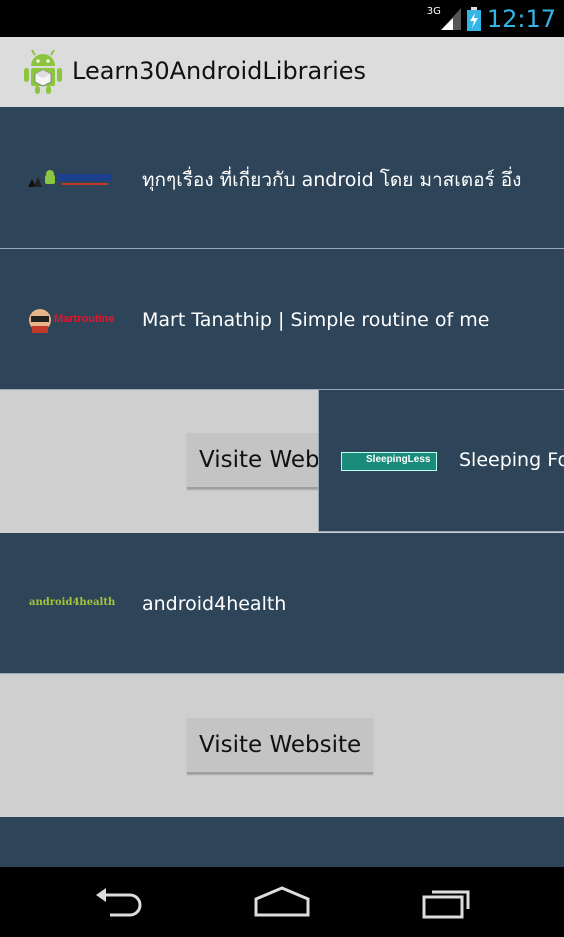 The image size is (564, 937). What do you see at coordinates (118, 902) in the screenshot?
I see `back-icon` at bounding box center [118, 902].